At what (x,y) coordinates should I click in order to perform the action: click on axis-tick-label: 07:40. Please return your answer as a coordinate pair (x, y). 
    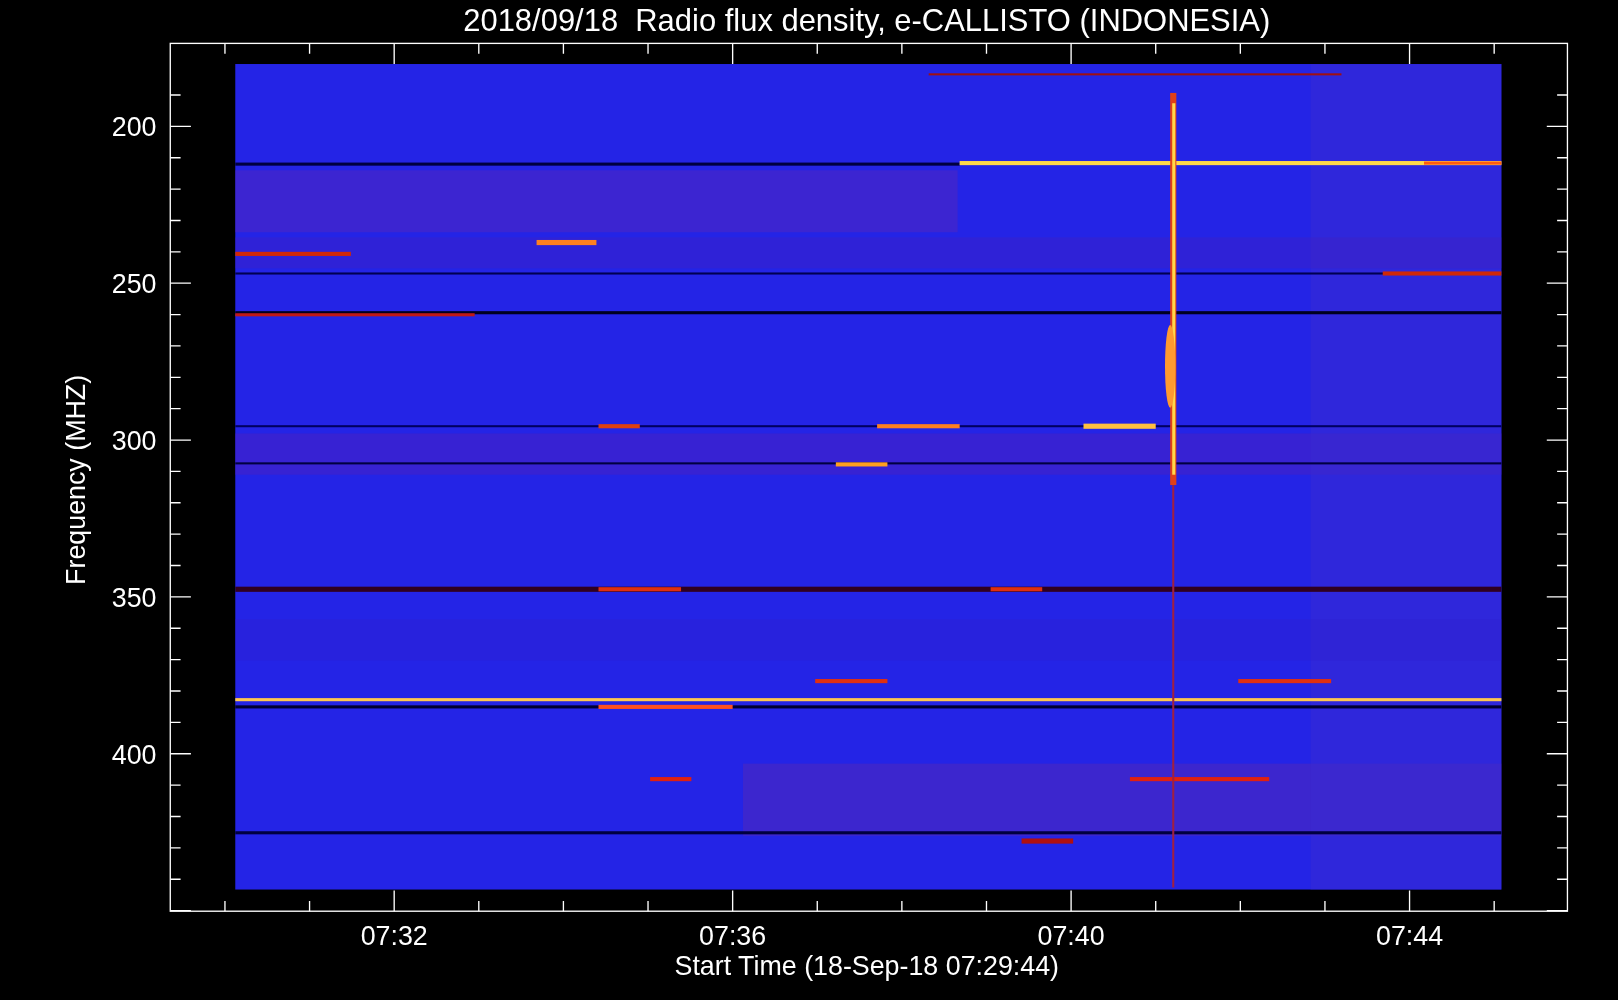
    Looking at the image, I should click on (1071, 936).